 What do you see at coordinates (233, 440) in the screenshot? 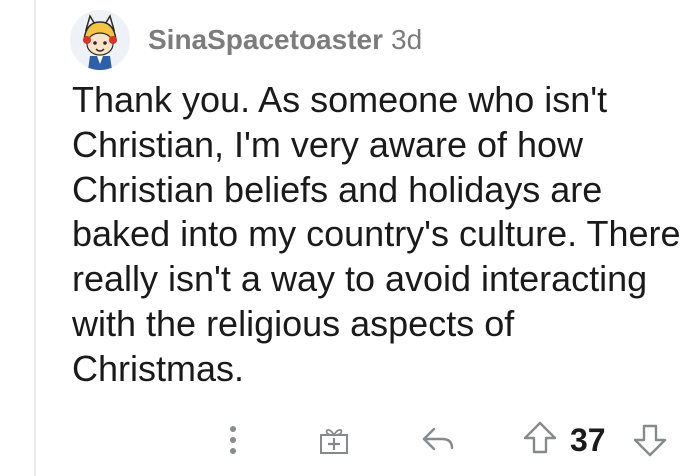
I see `more-vertical-icon` at bounding box center [233, 440].